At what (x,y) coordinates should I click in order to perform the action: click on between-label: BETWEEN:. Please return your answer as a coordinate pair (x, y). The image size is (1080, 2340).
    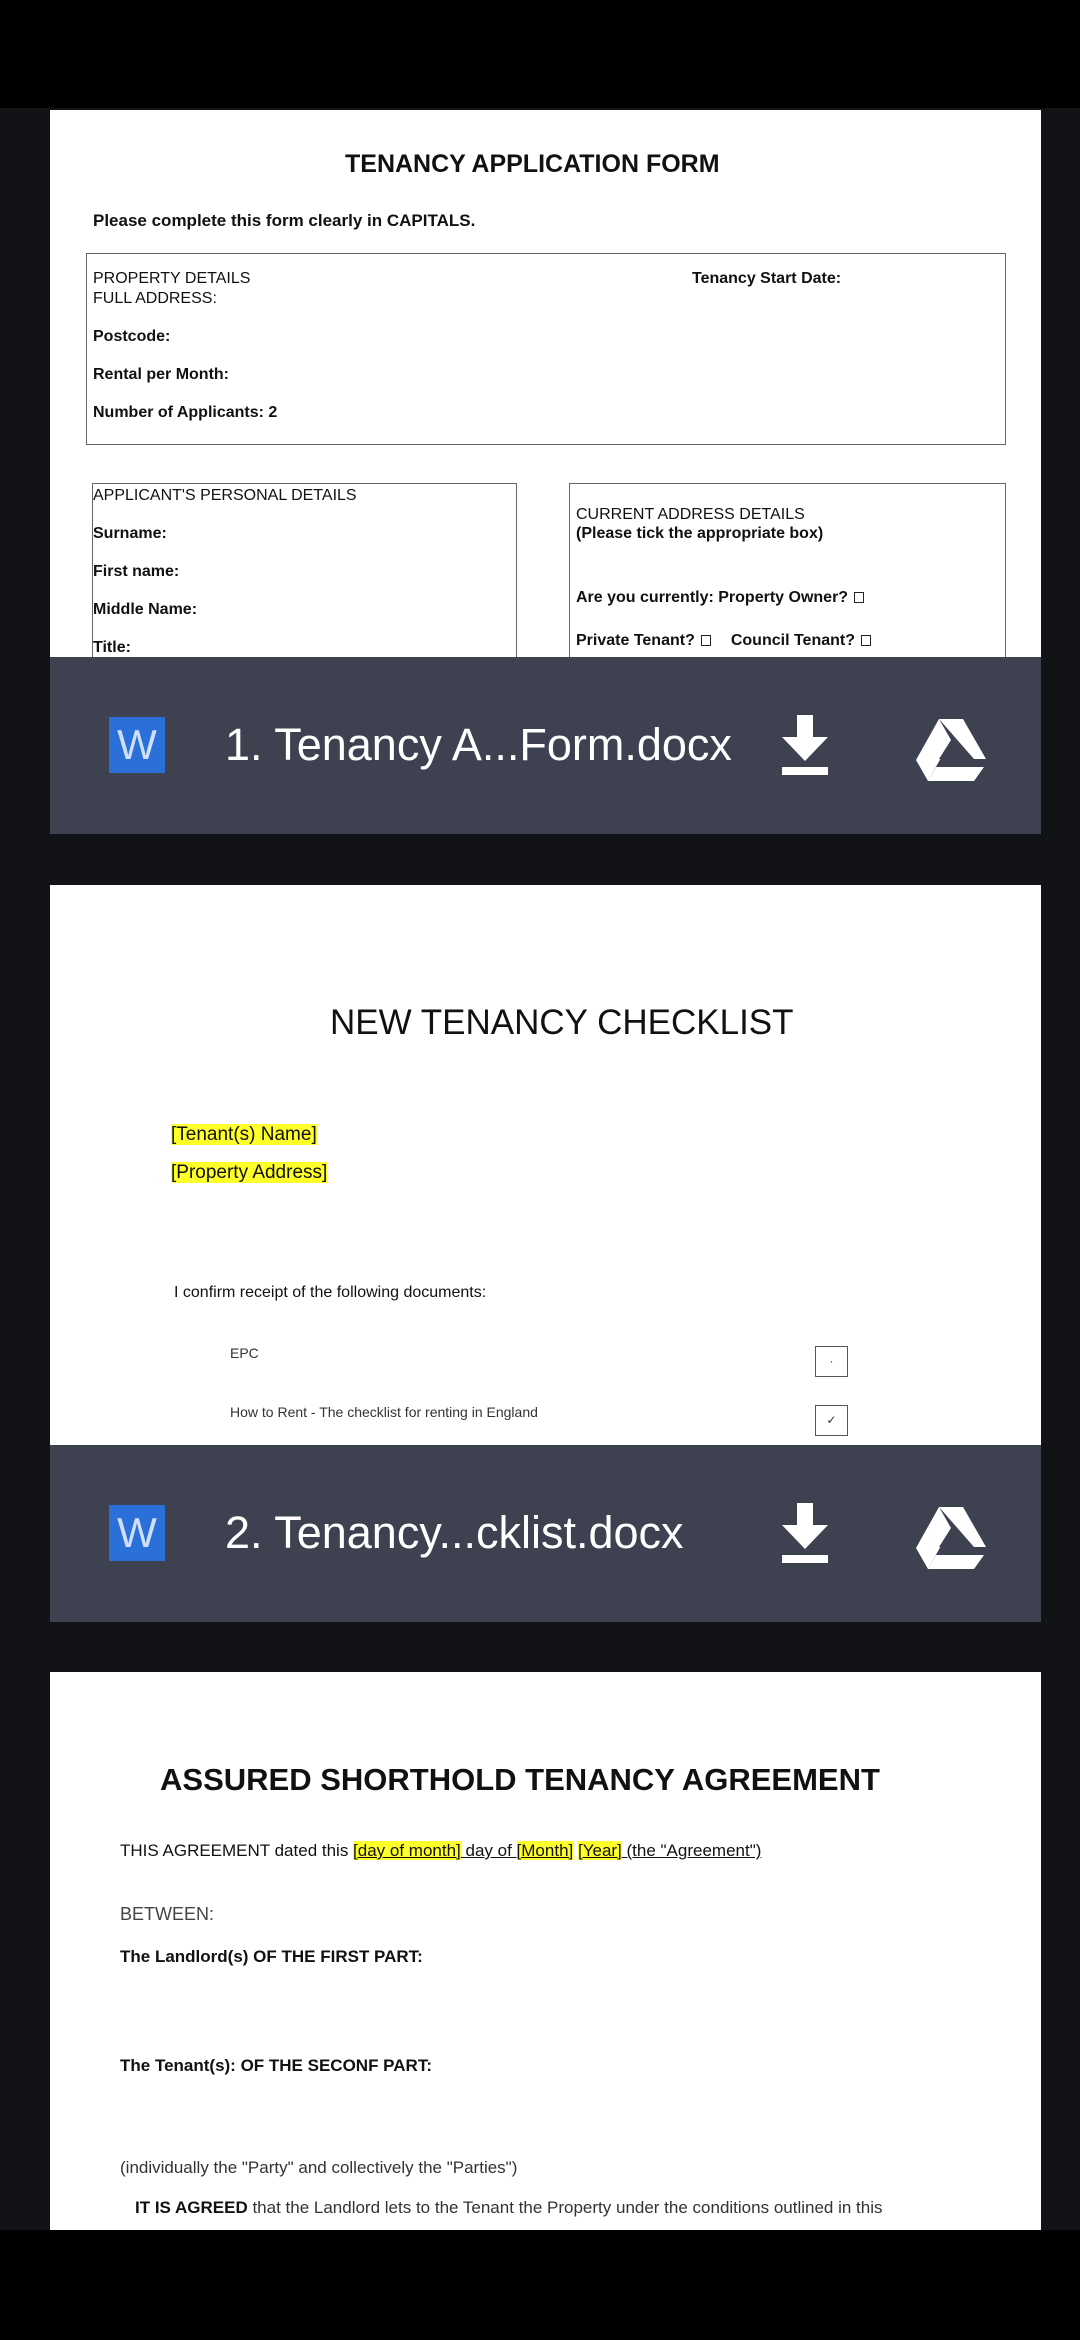
    Looking at the image, I should click on (167, 1914).